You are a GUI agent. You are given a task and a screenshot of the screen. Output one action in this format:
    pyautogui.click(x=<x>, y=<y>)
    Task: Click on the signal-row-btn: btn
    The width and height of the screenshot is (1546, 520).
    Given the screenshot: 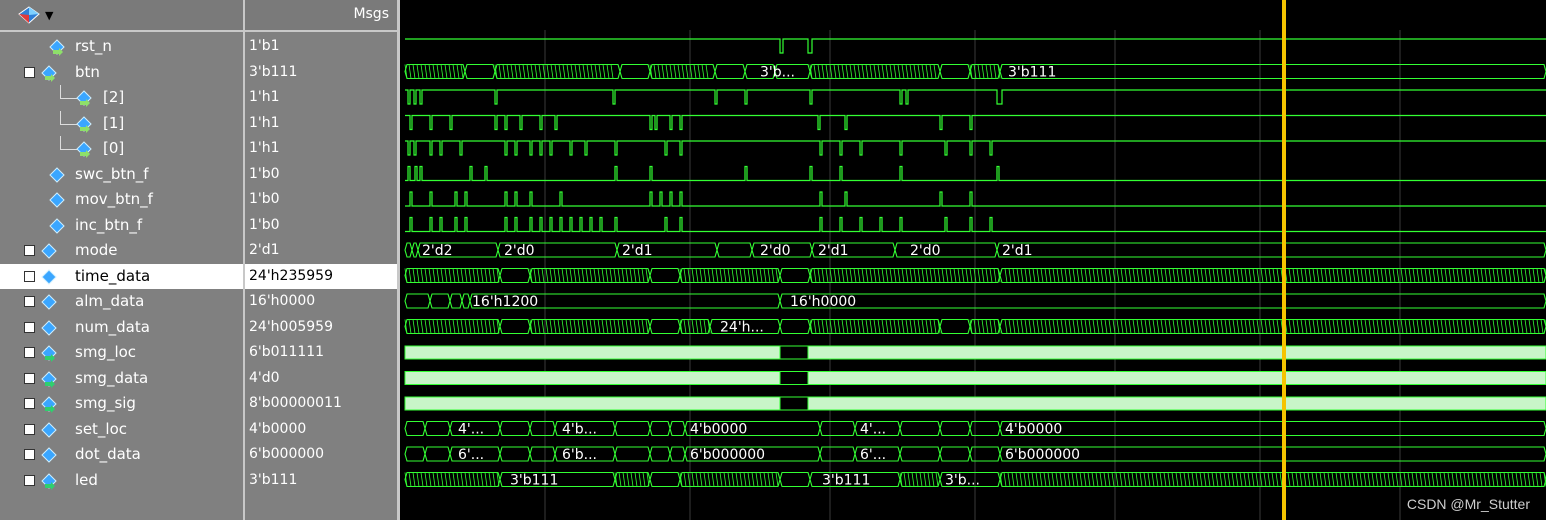 What is the action you would take?
    pyautogui.click(x=121, y=72)
    